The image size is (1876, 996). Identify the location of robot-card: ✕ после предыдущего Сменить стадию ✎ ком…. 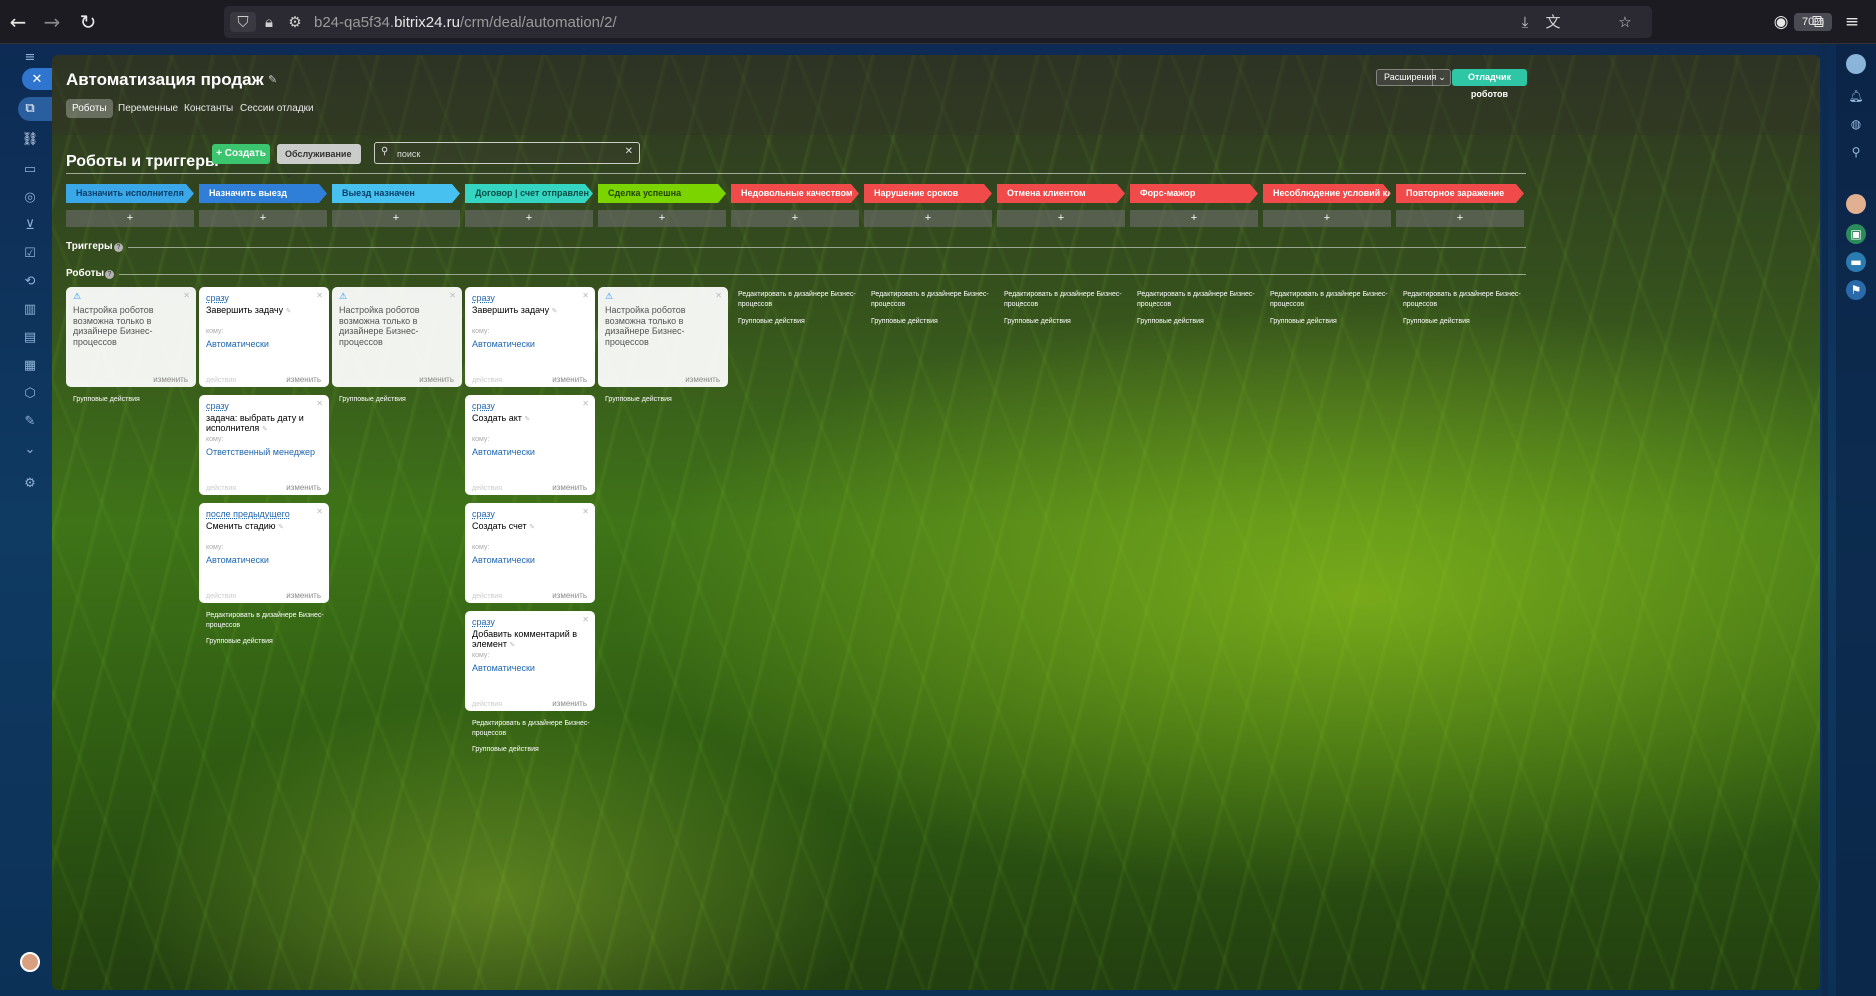
(264, 553).